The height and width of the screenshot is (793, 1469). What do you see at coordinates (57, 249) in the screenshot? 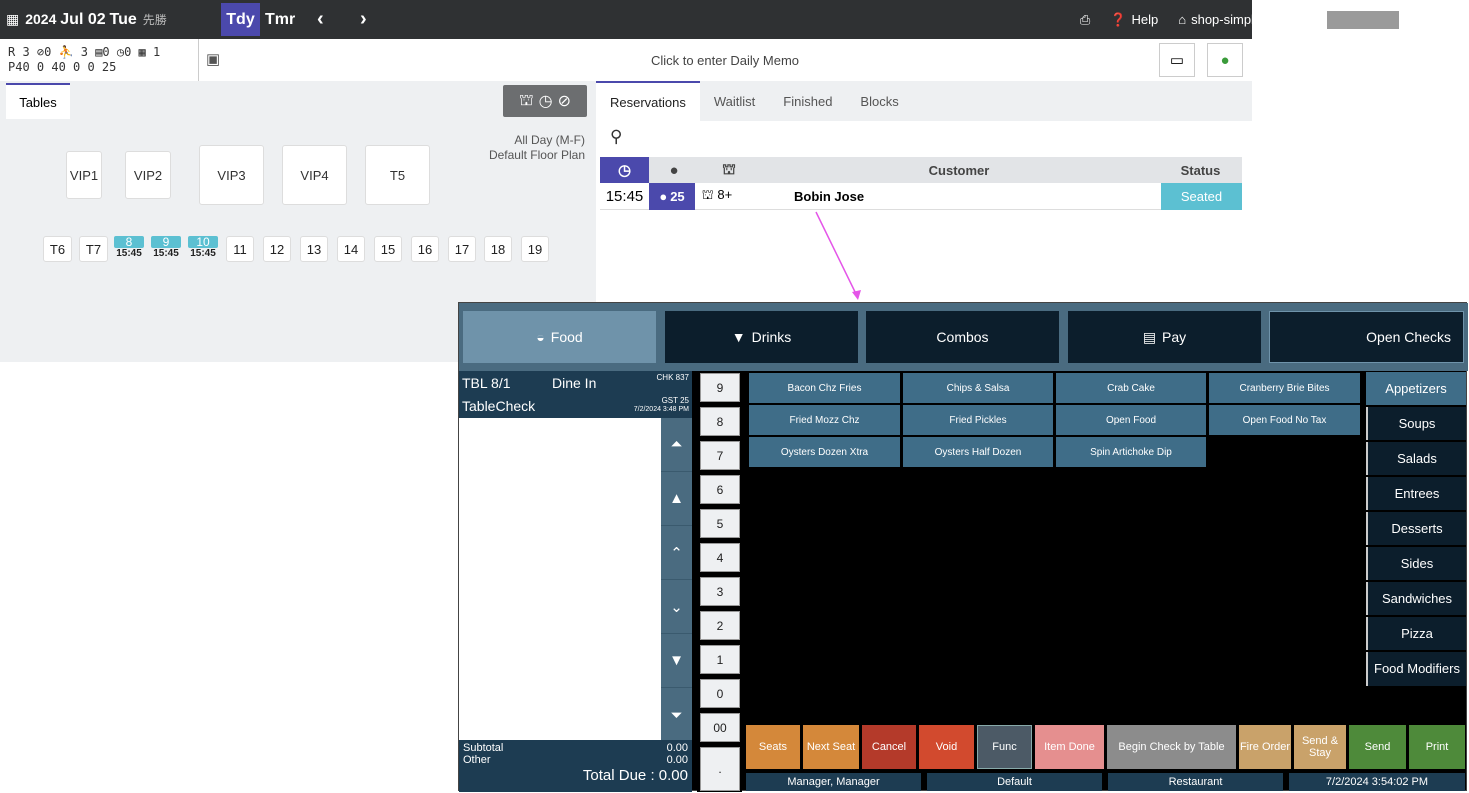
I see `table-t6: T6` at bounding box center [57, 249].